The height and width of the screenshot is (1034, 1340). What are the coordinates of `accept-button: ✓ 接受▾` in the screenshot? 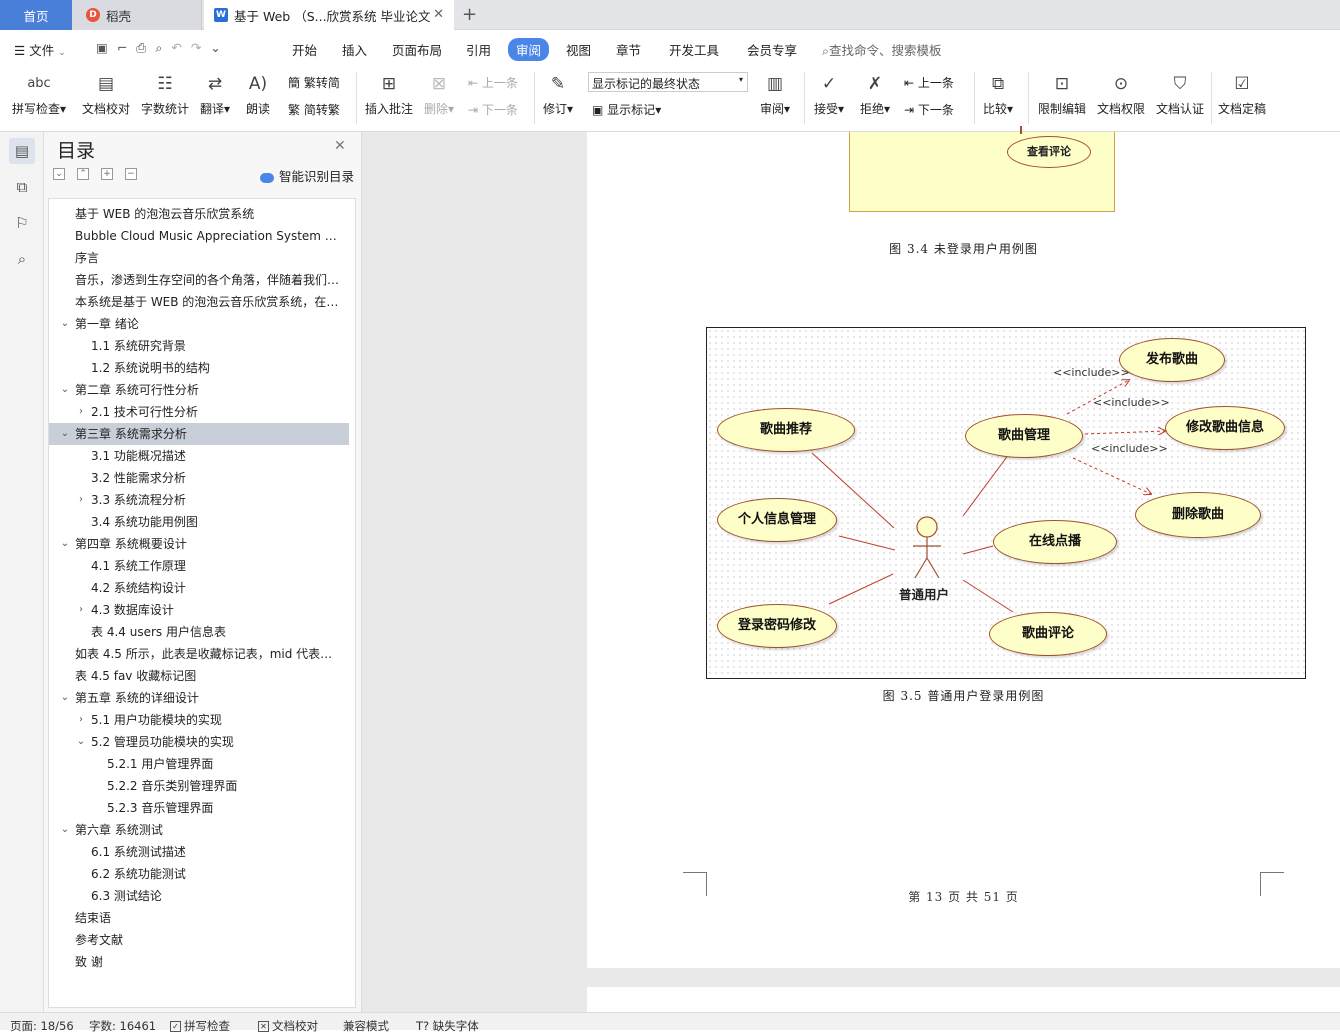 It's located at (829, 94).